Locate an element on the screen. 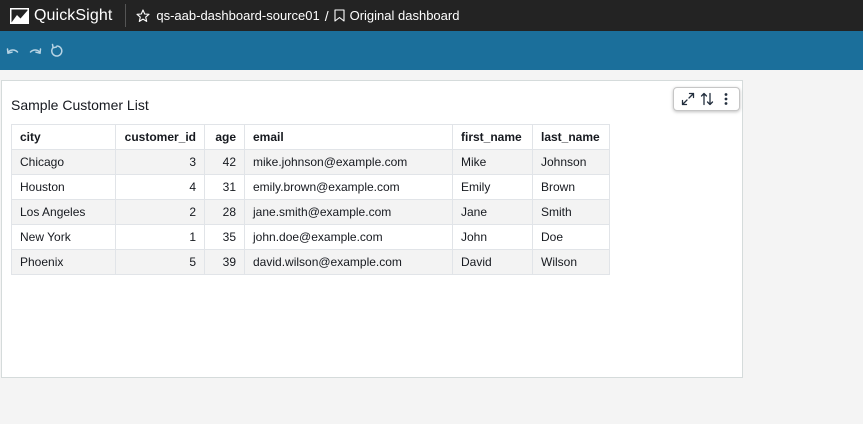 This screenshot has width=863, height=424. cell-city: New York is located at coordinates (63, 237).